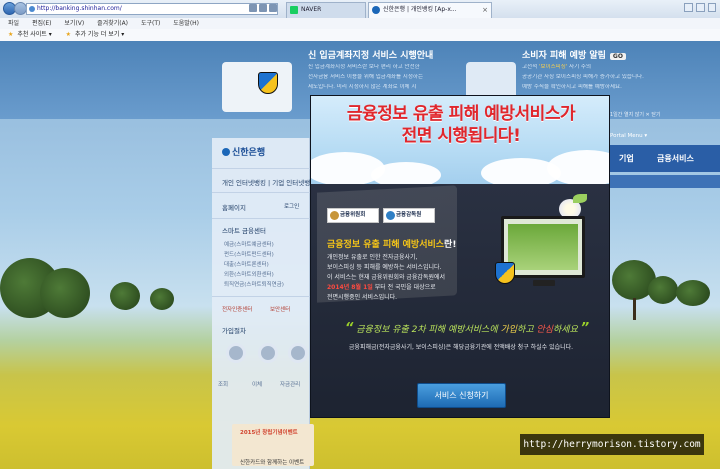  Describe the element at coordinates (13, 23) in the screenshot. I see `menu-file: 파일` at that location.